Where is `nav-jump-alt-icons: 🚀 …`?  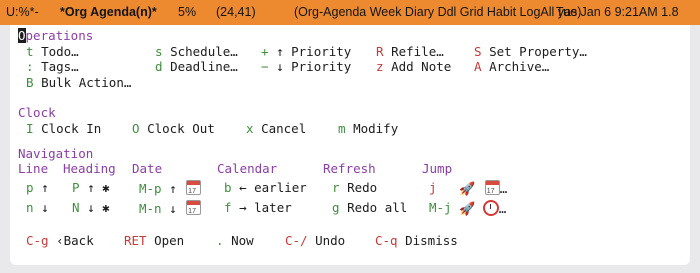
nav-jump-alt-icons: 🚀 … is located at coordinates (483, 208).